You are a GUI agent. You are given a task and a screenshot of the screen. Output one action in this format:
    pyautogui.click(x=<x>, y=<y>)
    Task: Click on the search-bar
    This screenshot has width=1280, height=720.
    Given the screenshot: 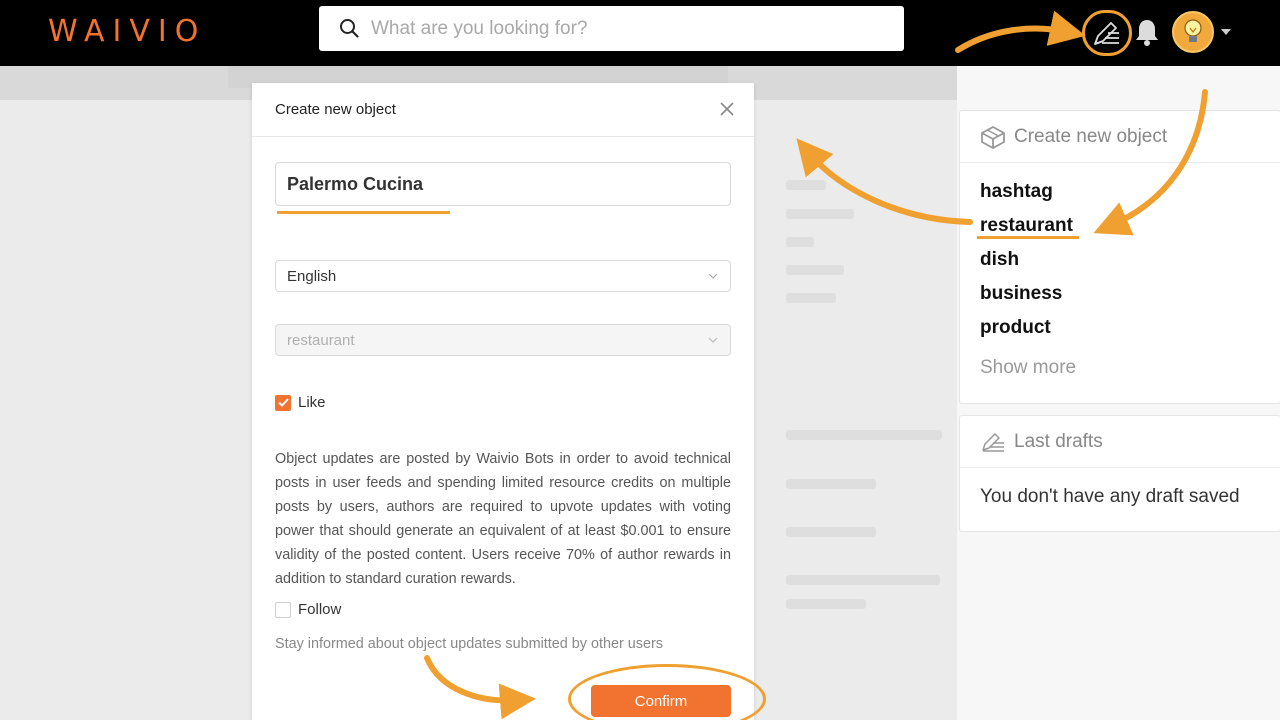 What is the action you would take?
    pyautogui.click(x=611, y=28)
    